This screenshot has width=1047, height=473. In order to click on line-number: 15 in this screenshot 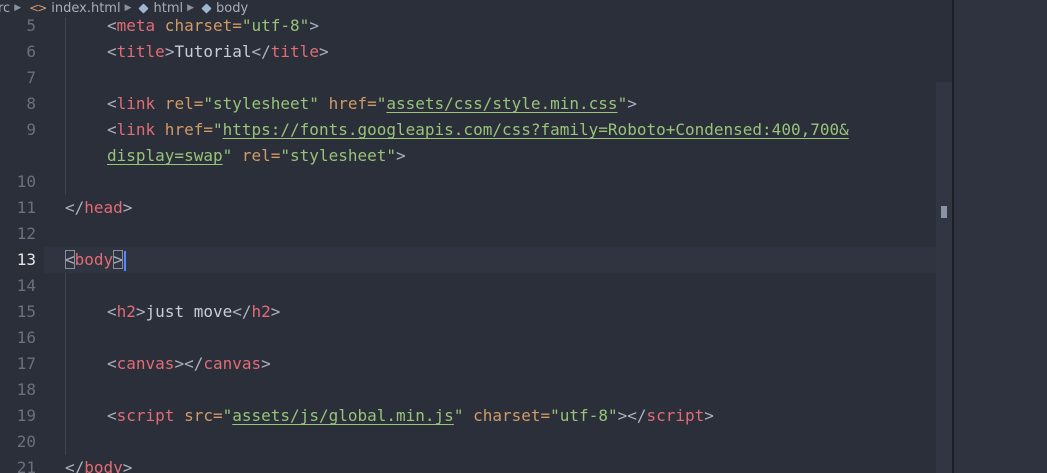, I will do `click(26, 311)`.